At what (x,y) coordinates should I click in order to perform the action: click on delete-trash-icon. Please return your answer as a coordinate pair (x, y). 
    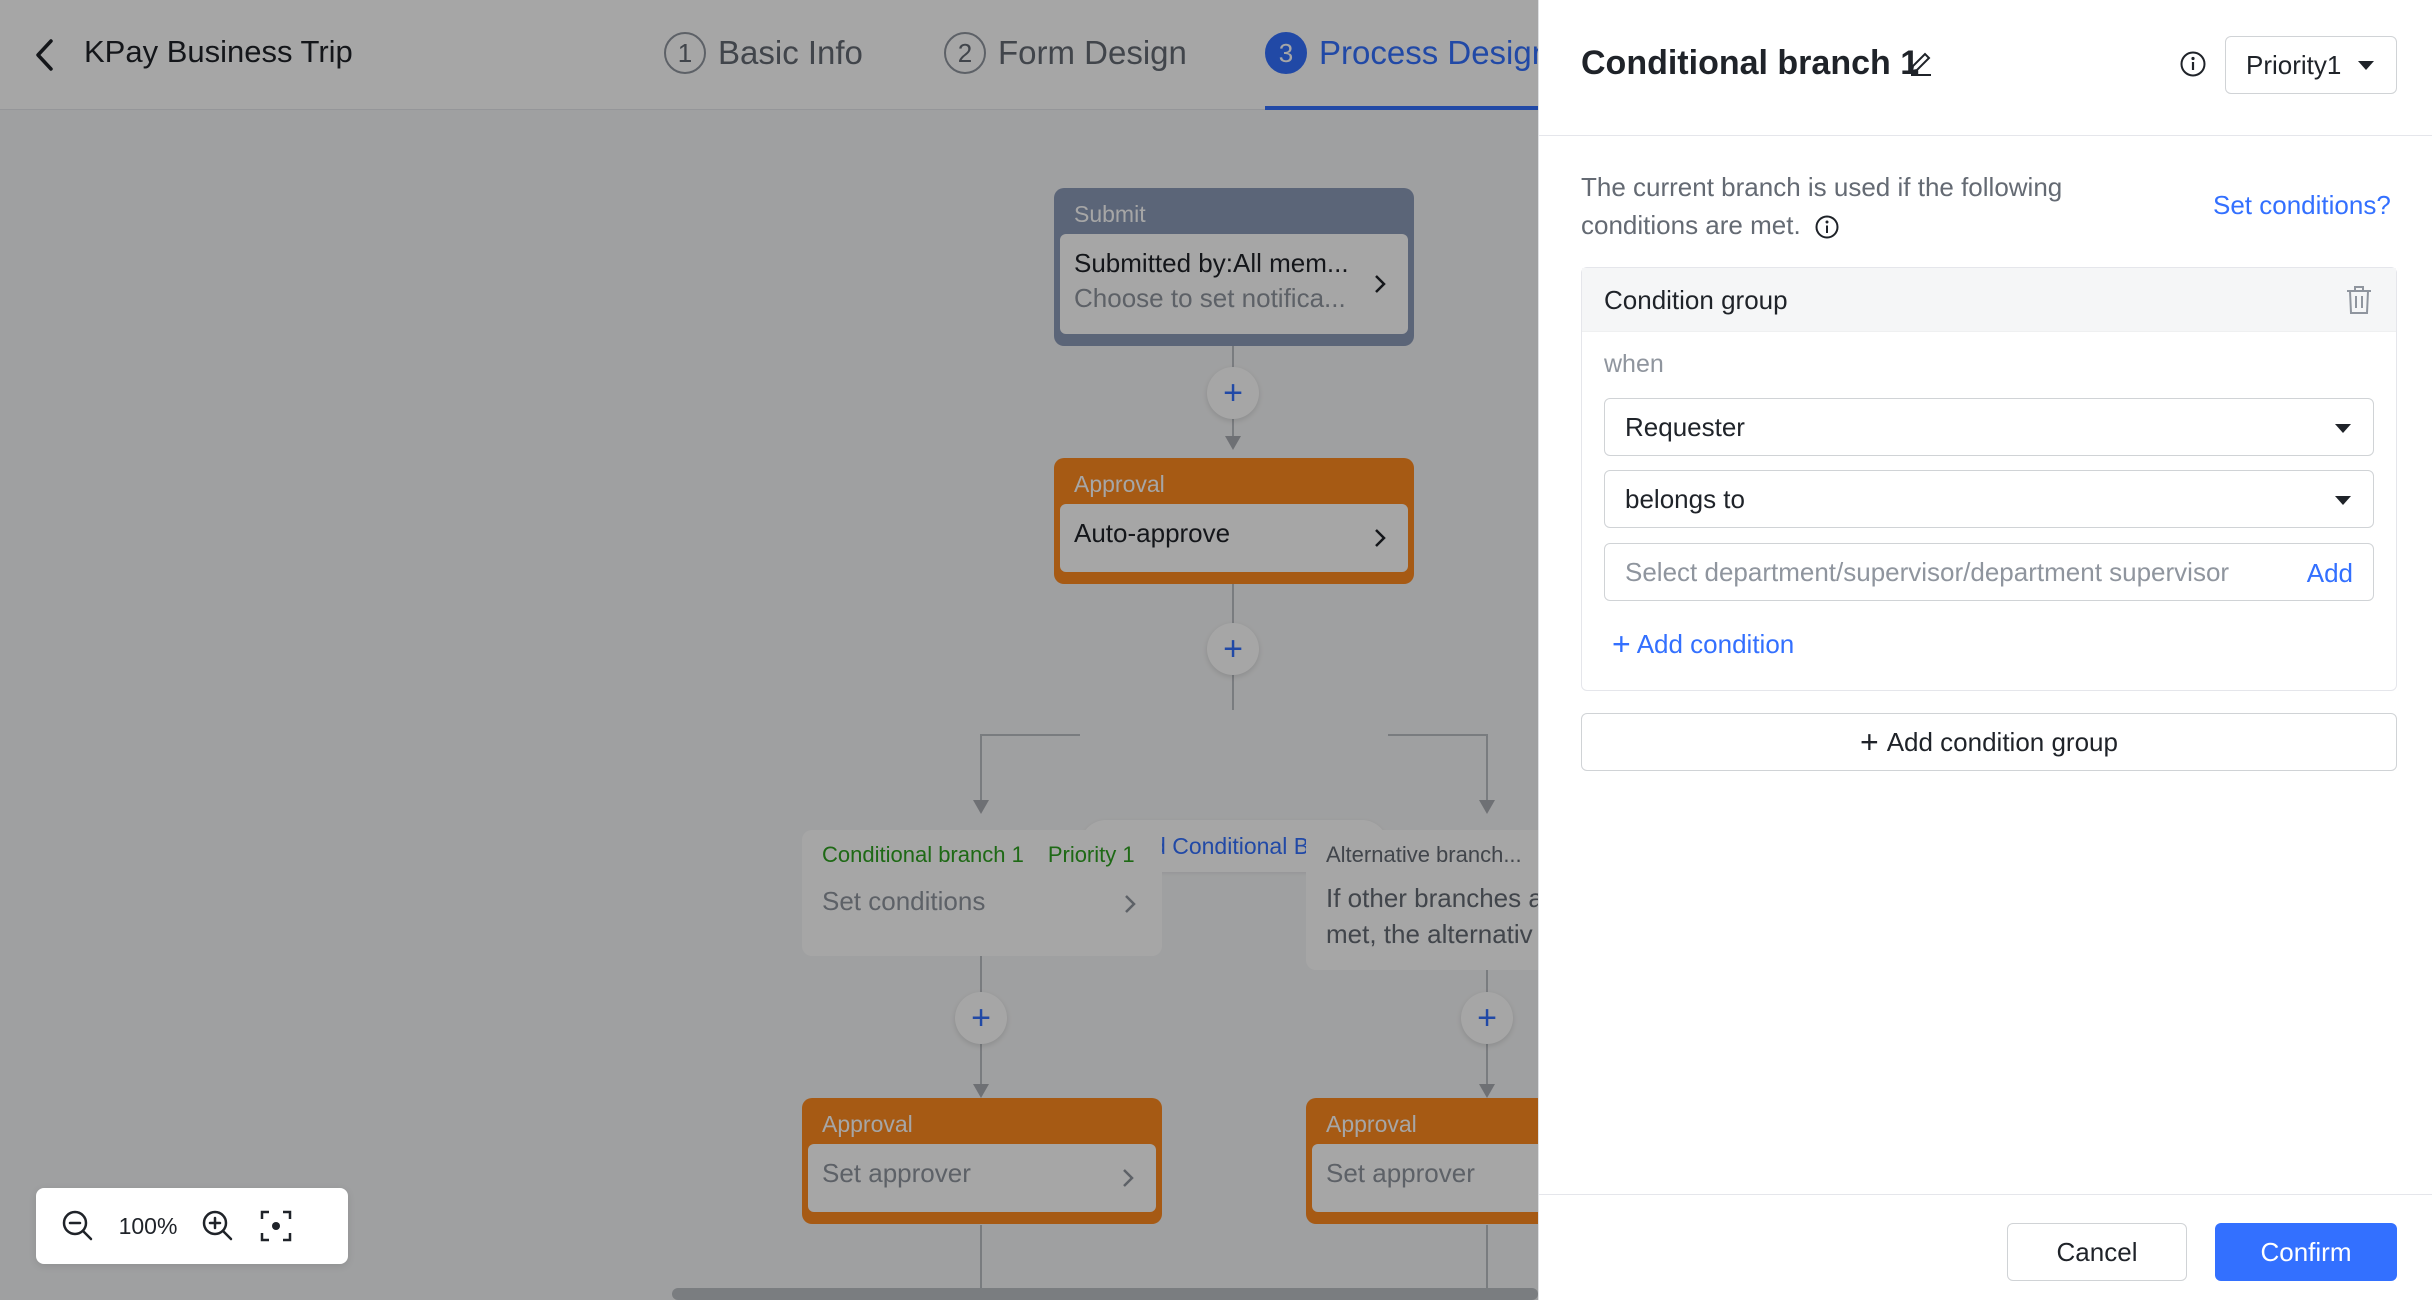
    Looking at the image, I should click on (2359, 300).